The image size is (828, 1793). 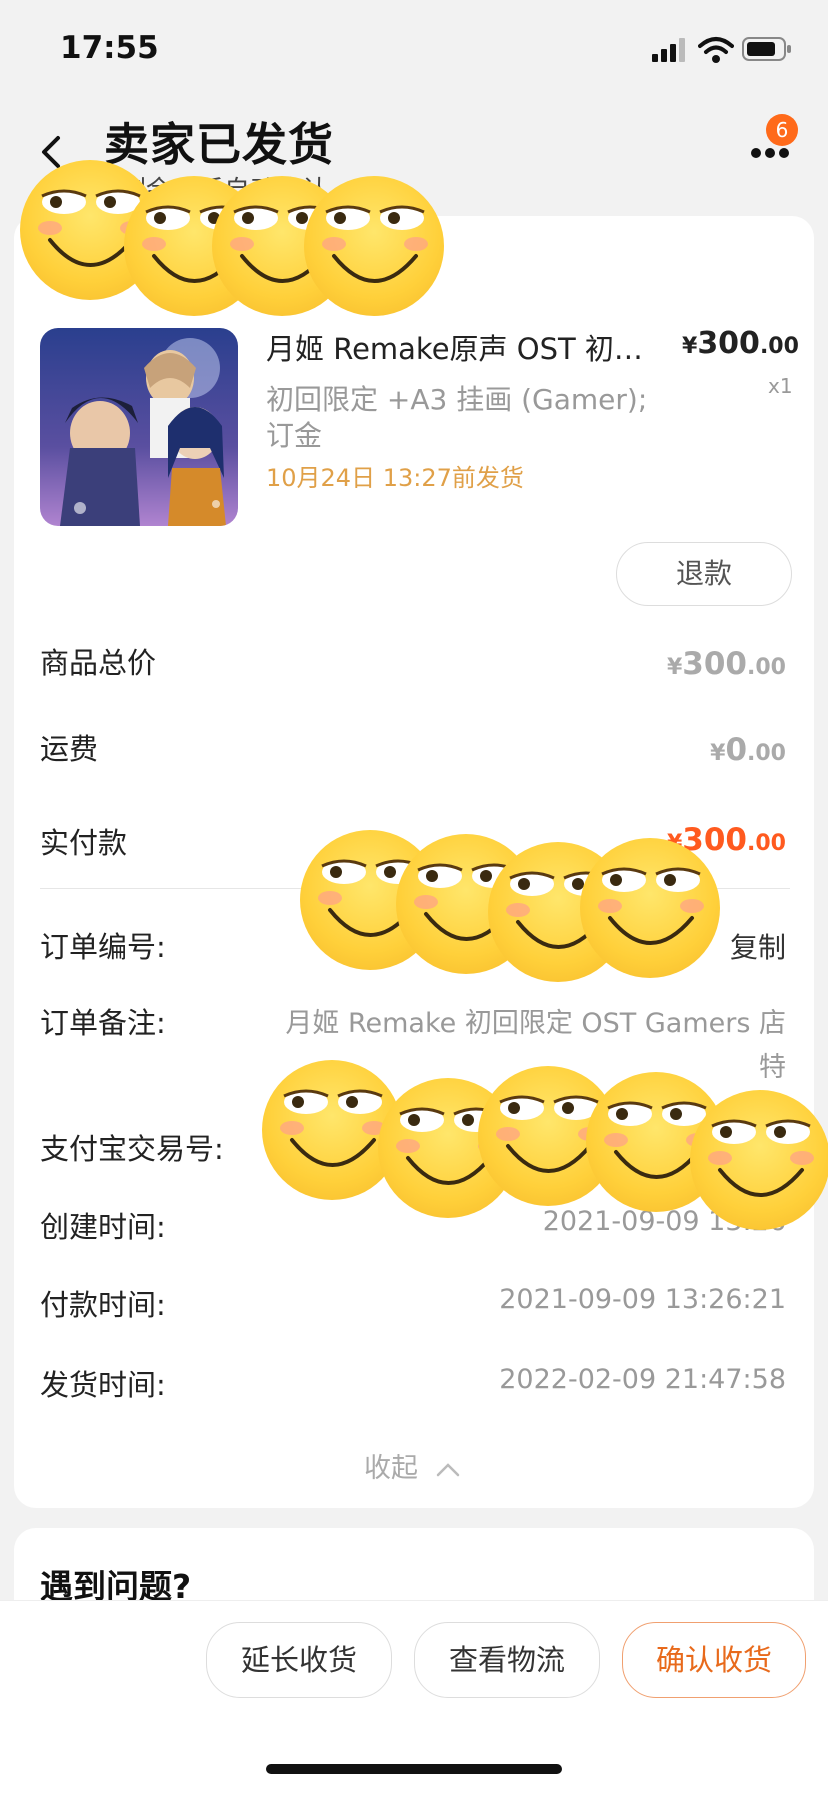 I want to click on confirm-receipt-button: 确认收货, so click(x=714, y=1660).